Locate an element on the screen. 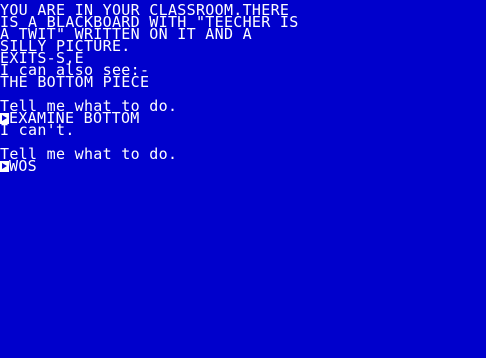 The height and width of the screenshot is (358, 494). visible-item: THE BOTTOM PIECE is located at coordinates (75, 82).